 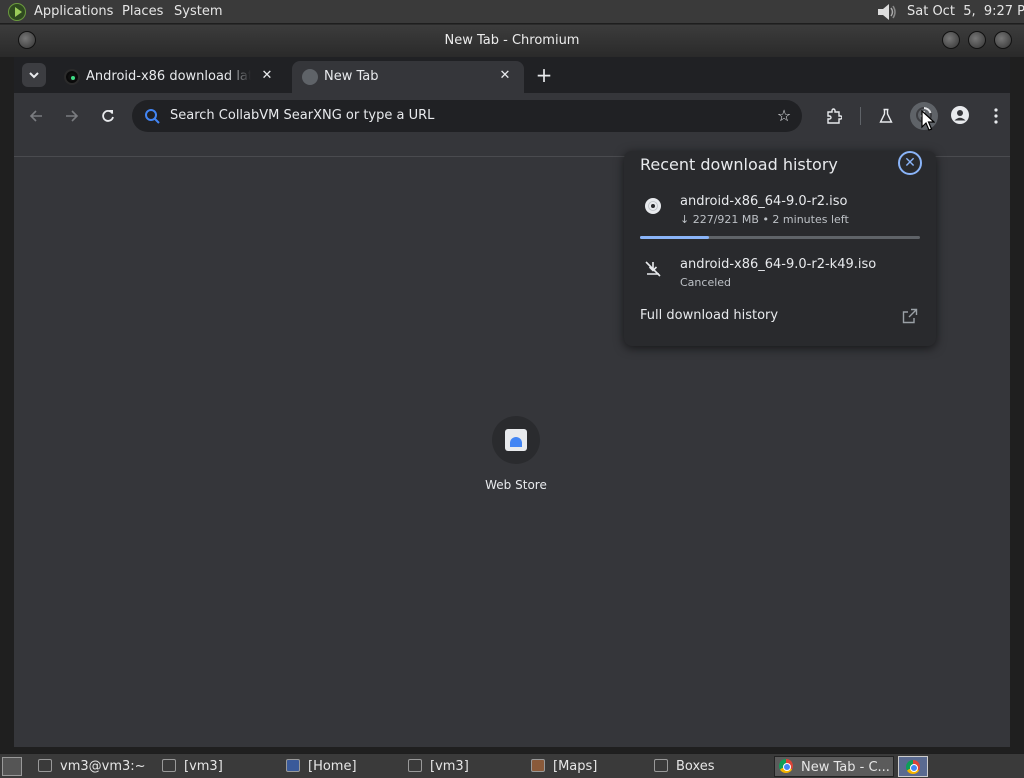 What do you see at coordinates (764, 219) in the screenshot?
I see `download-status: ↓ 227/921 MB • 2 minutes left` at bounding box center [764, 219].